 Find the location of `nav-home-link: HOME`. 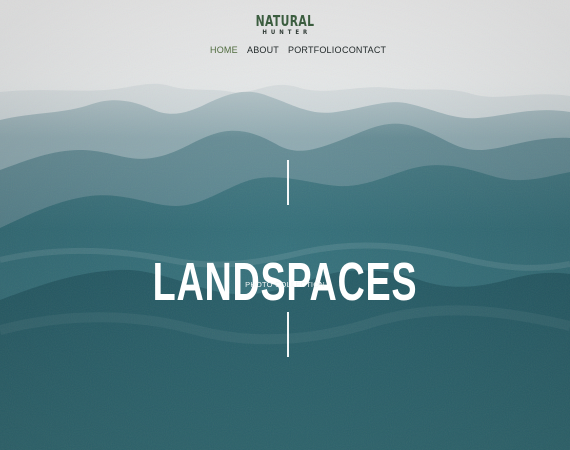

nav-home-link: HOME is located at coordinates (224, 50).